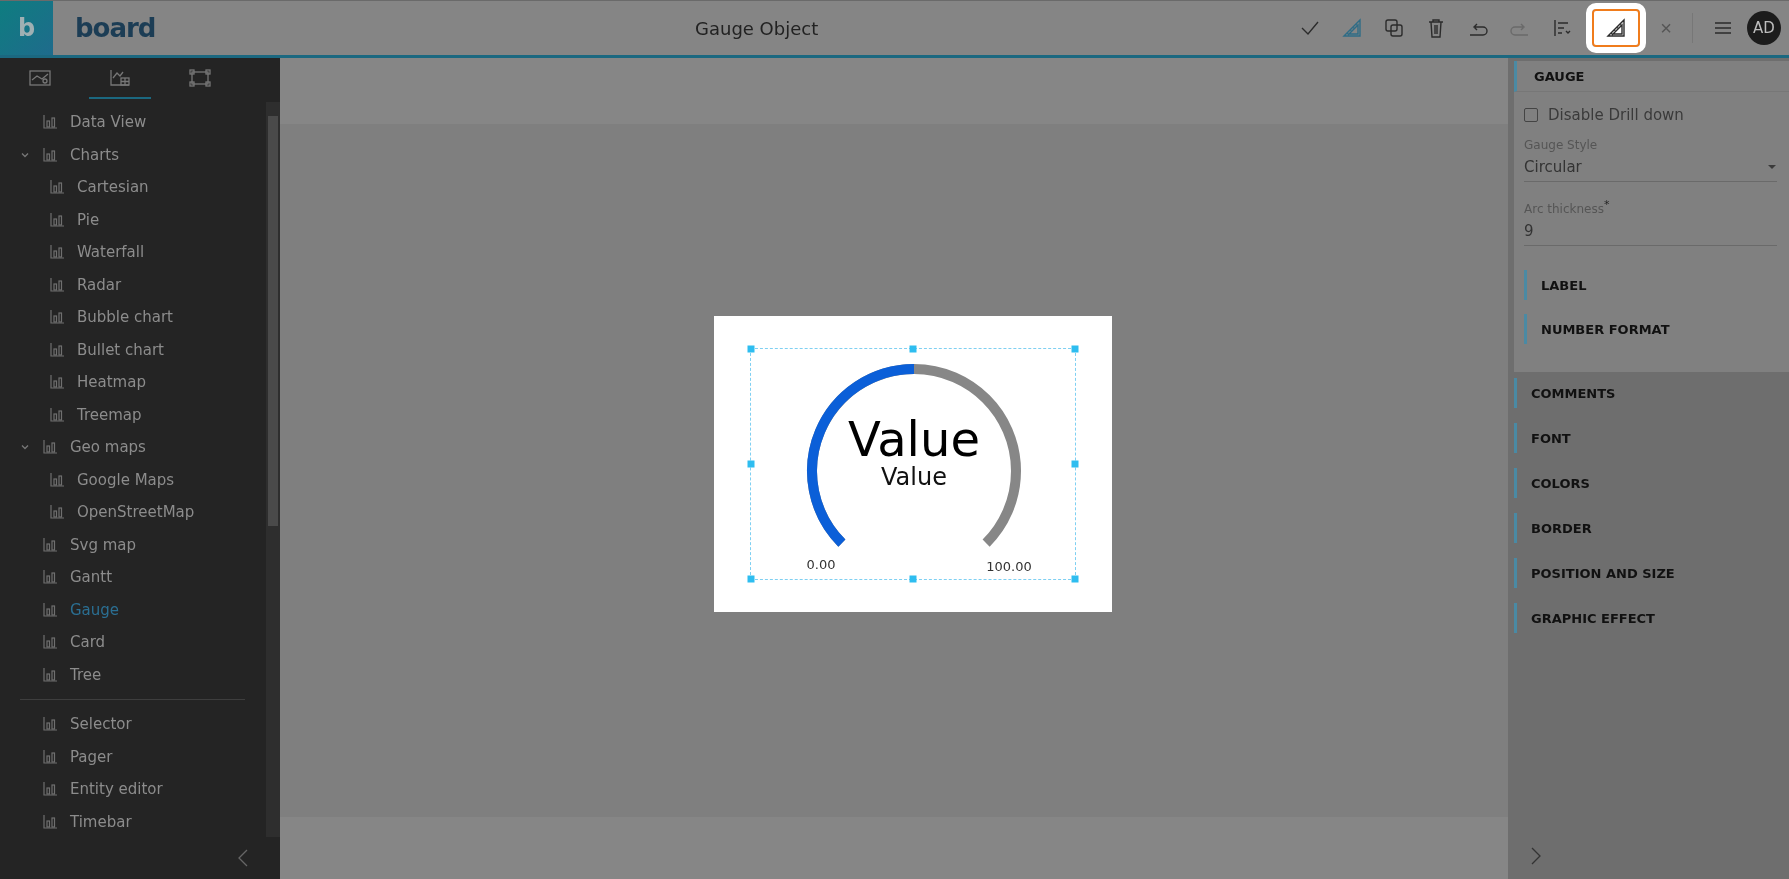  I want to click on section-header: POSITION AND SIZE, so click(1651, 573).